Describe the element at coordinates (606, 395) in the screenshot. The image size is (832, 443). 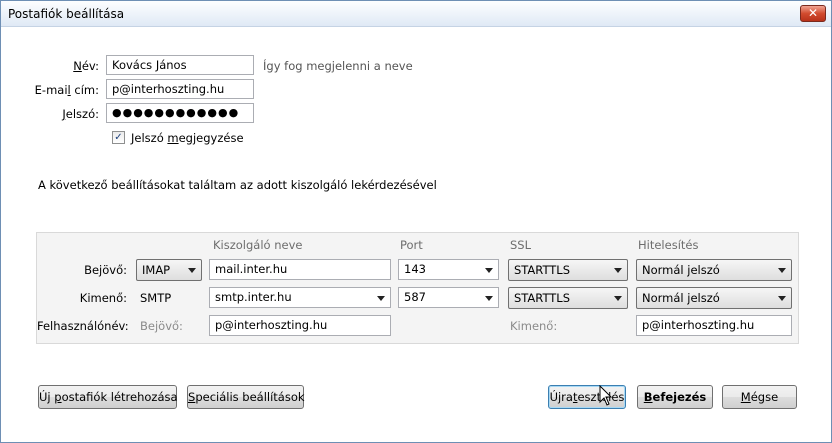
I see `mouse-pointer-icon` at that location.